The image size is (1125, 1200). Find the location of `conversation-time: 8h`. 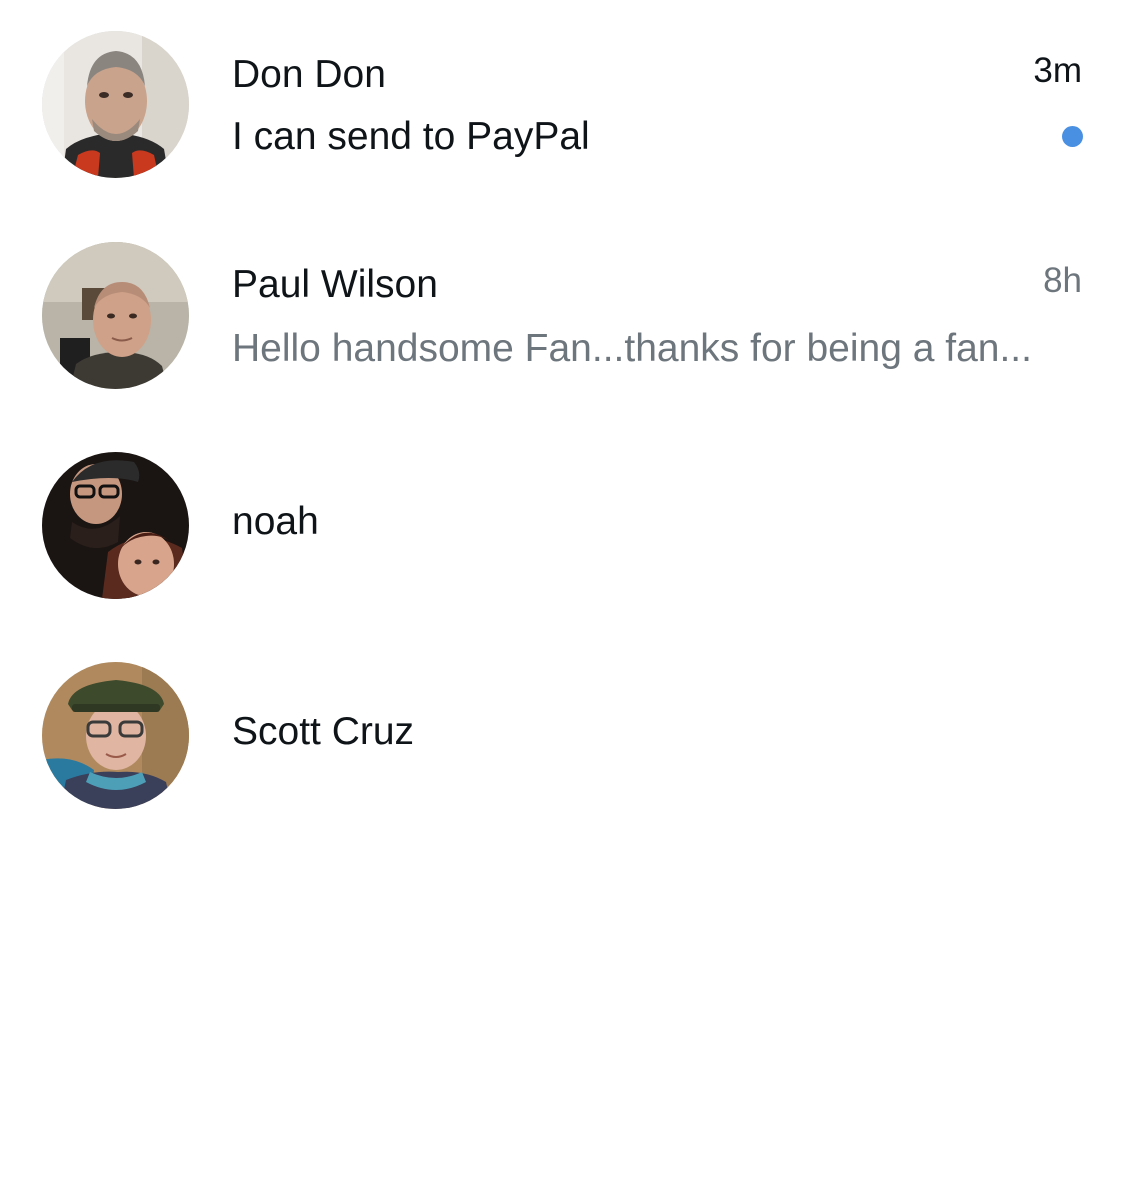

conversation-time: 8h is located at coordinates (1062, 280).